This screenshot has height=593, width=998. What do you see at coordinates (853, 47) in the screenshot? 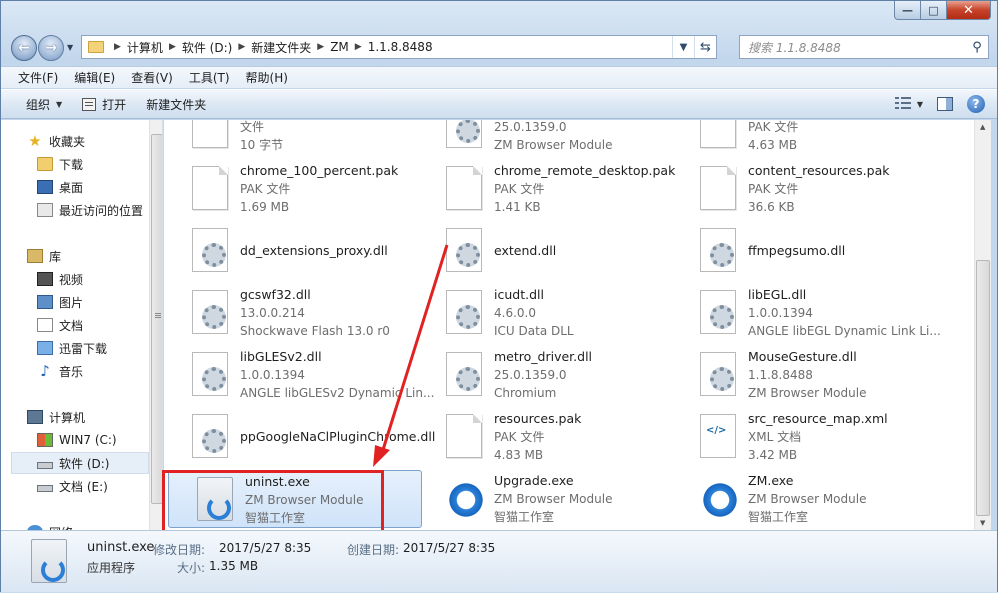
I see `search-input: 搜索 1.1.8.8488` at bounding box center [853, 47].